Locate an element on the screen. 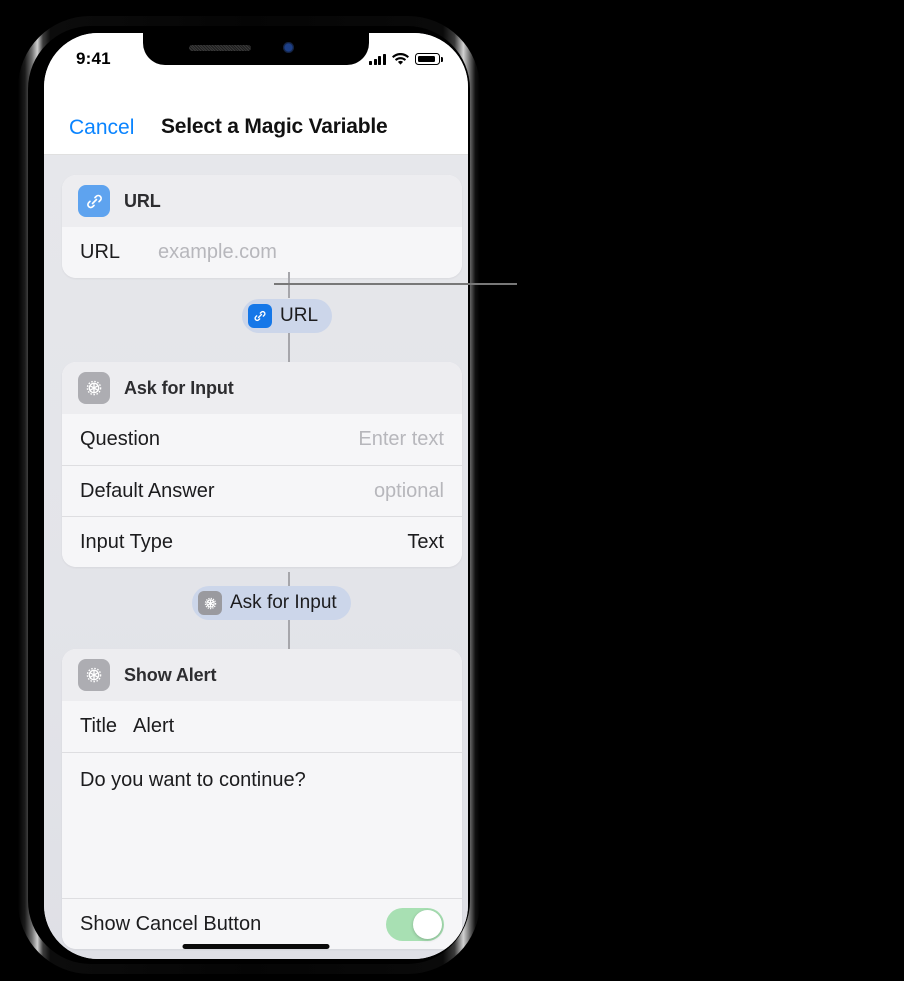  earpiece-speaker-icon is located at coordinates (220, 48).